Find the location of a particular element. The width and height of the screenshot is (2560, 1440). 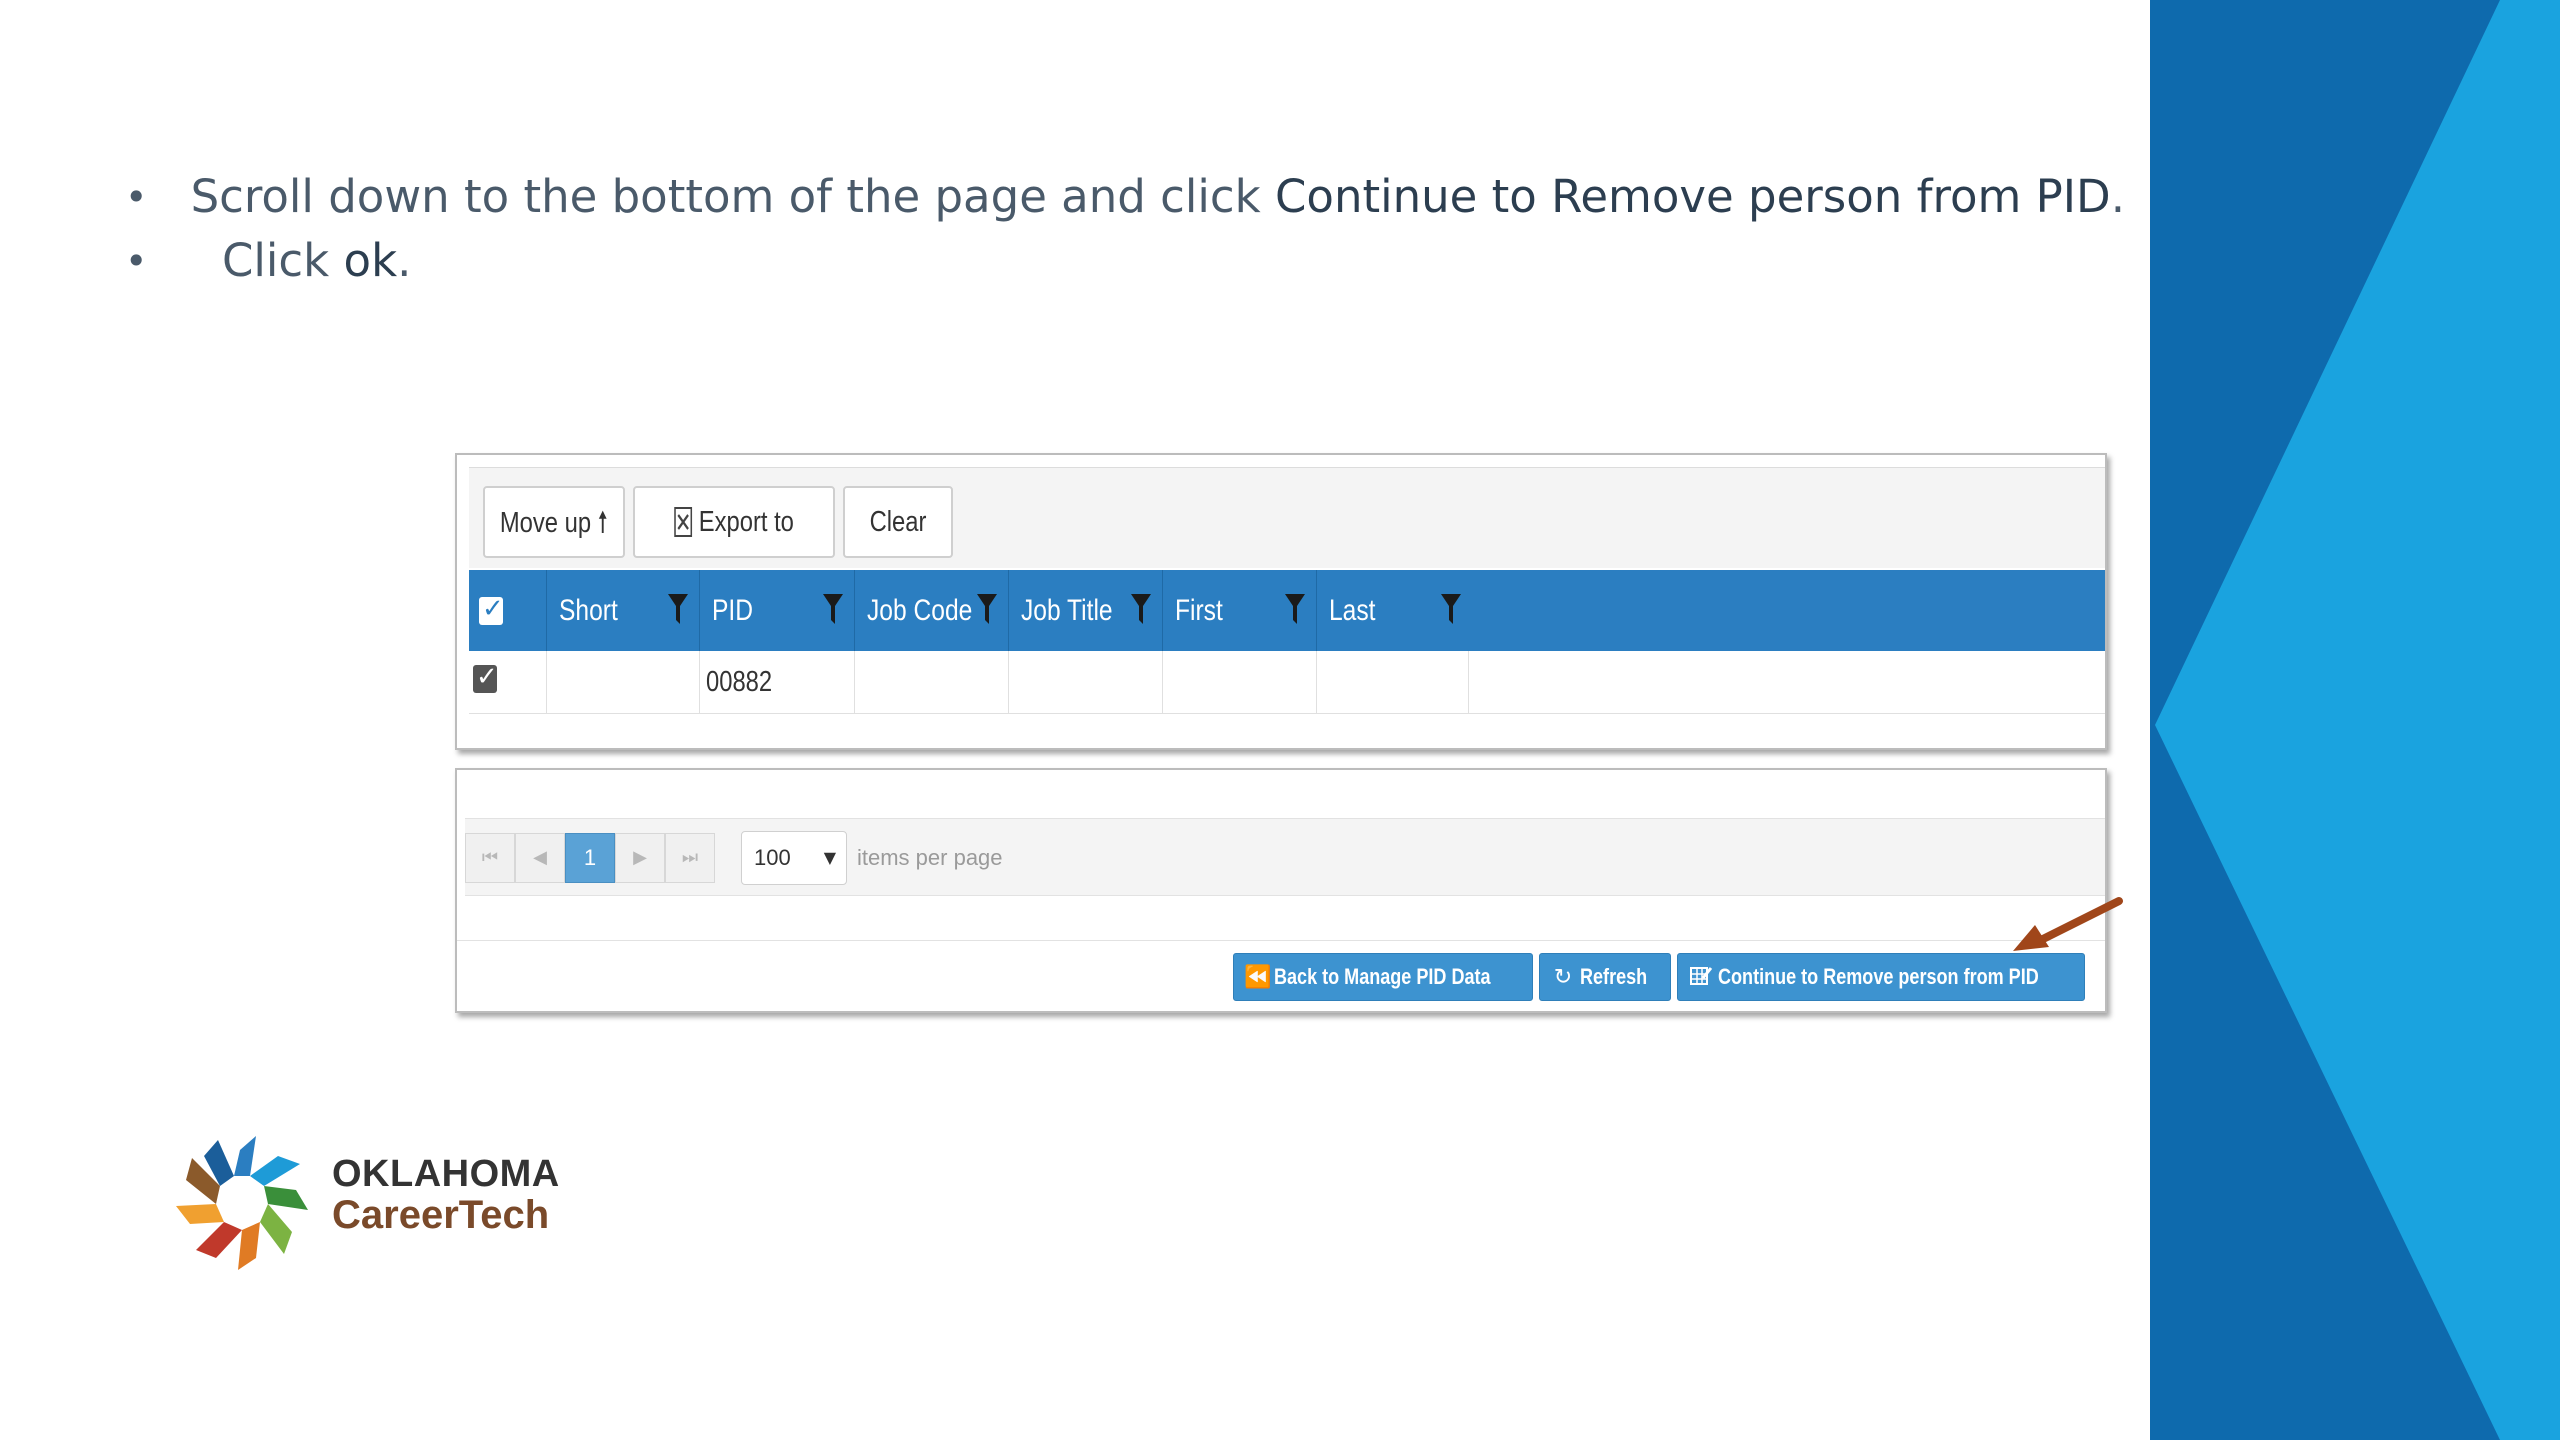

column-header-job-code: Job Code is located at coordinates (932, 610).